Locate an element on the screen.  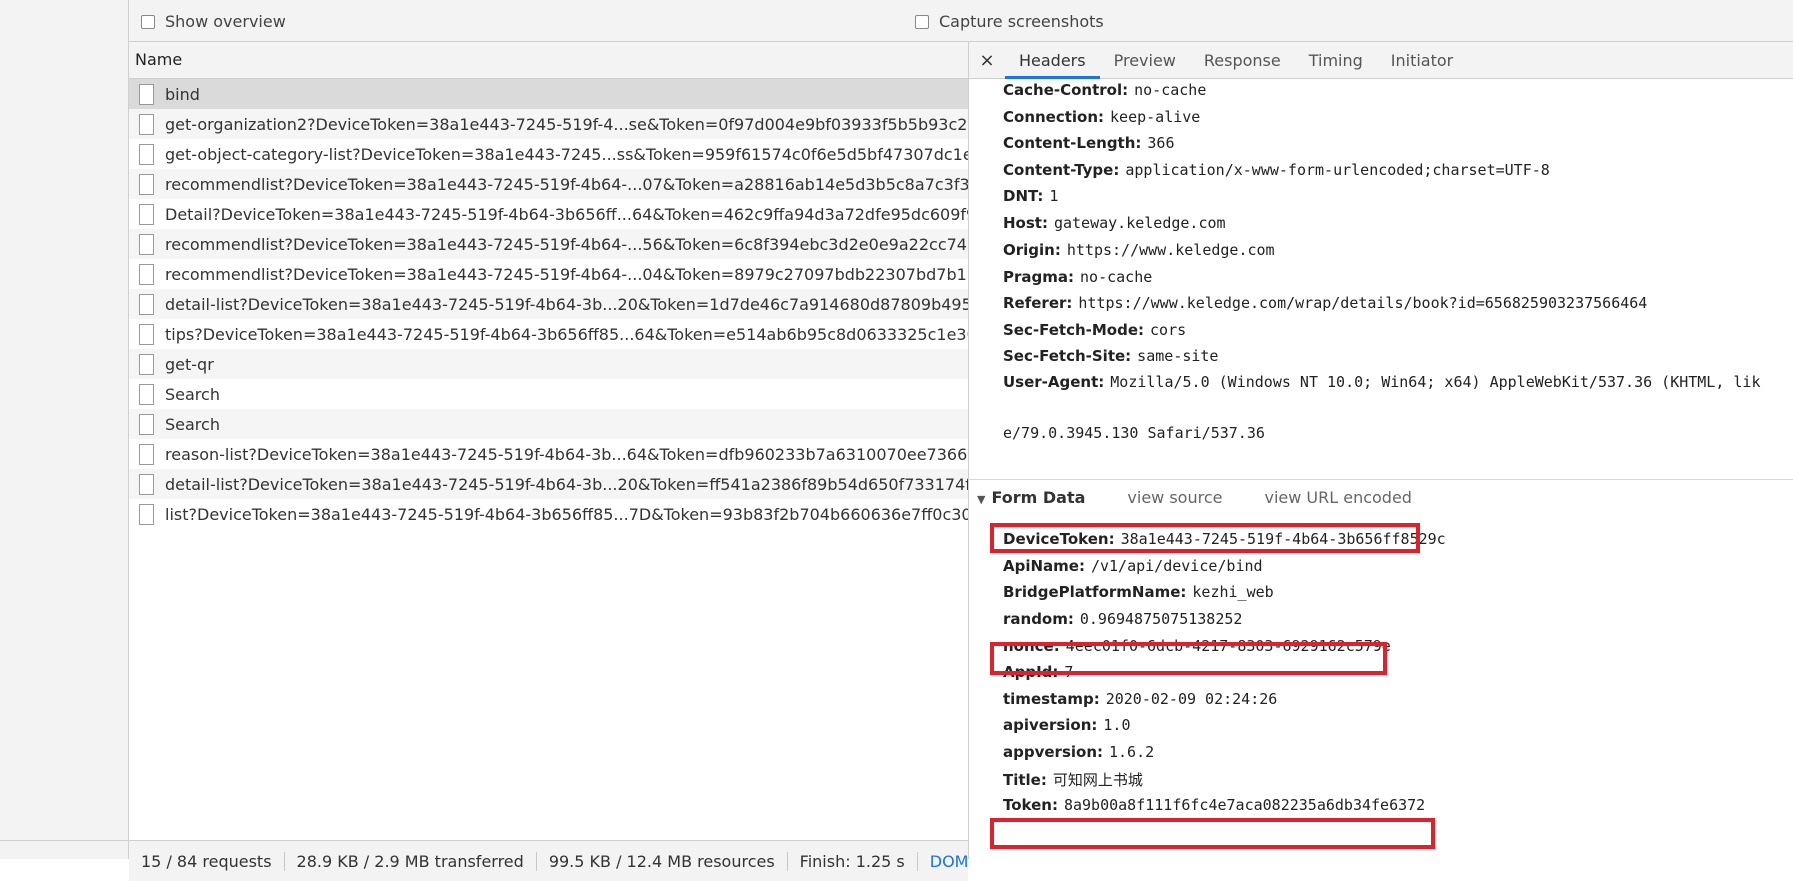
tab-preview: Preview is located at coordinates (1145, 60).